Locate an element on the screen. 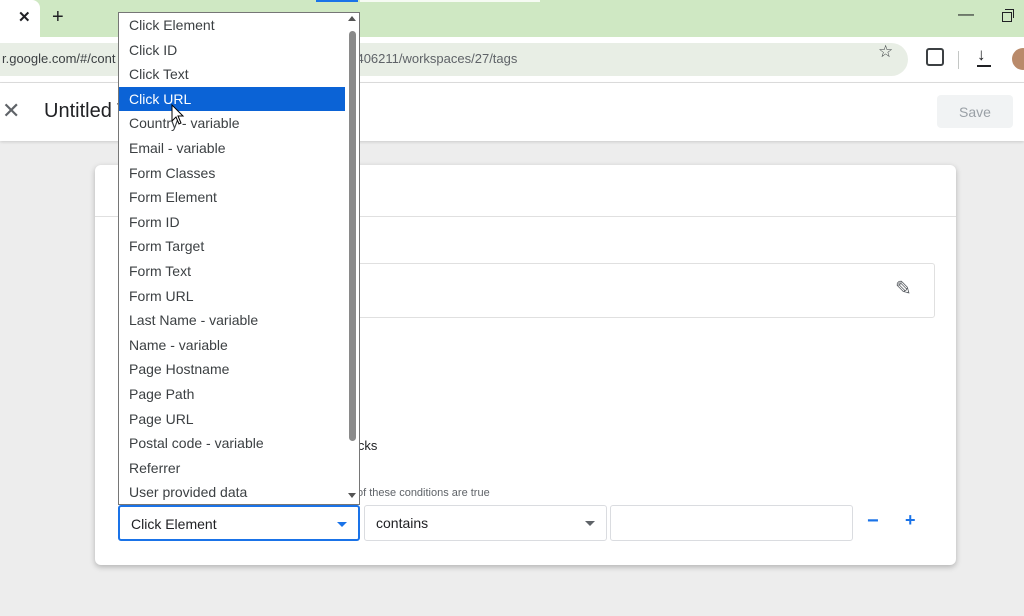 The image size is (1024, 616). toolbar-divider is located at coordinates (958, 60).